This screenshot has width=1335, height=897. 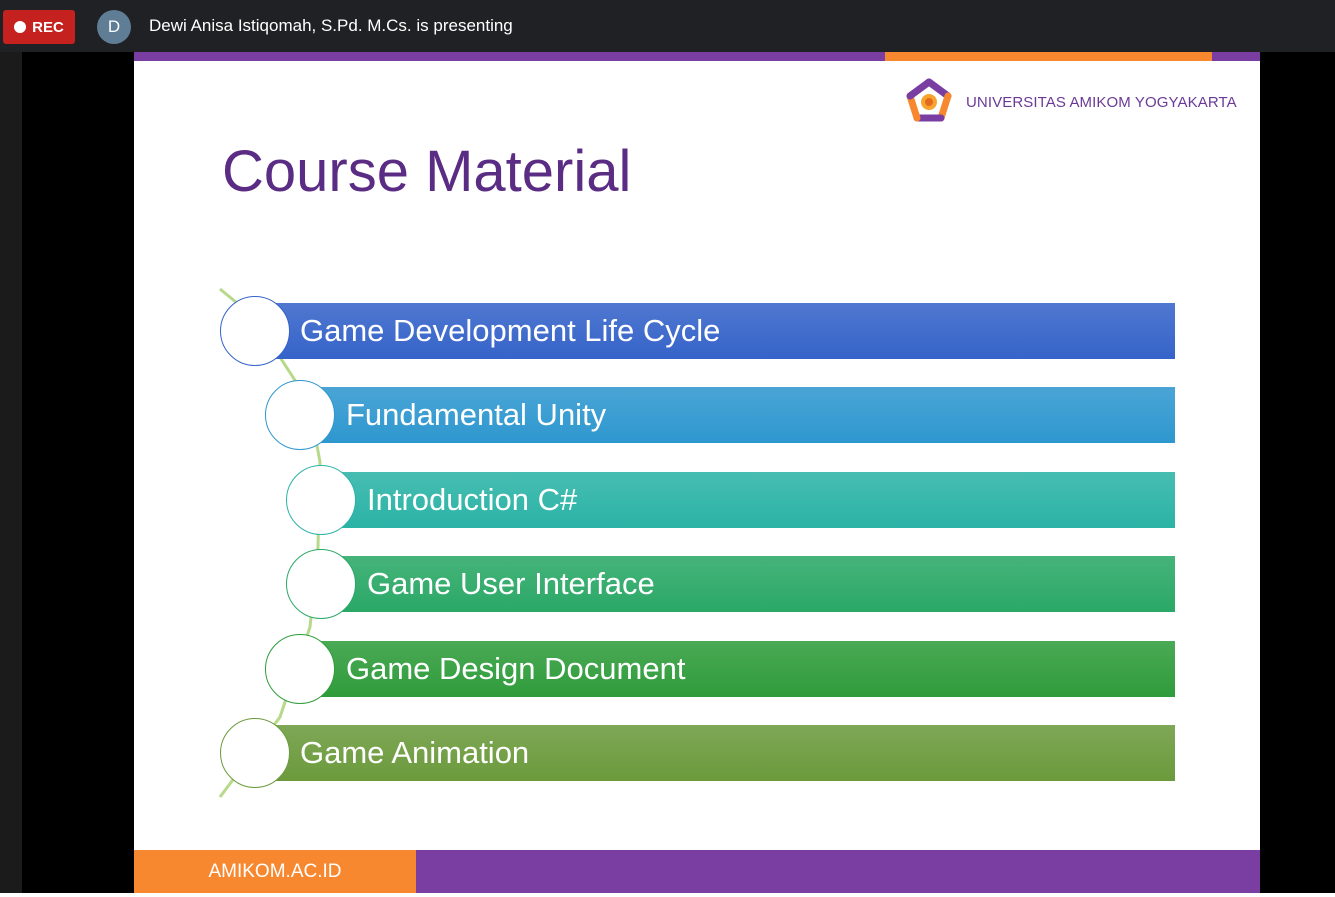 I want to click on record-dot-icon, so click(x=20, y=27).